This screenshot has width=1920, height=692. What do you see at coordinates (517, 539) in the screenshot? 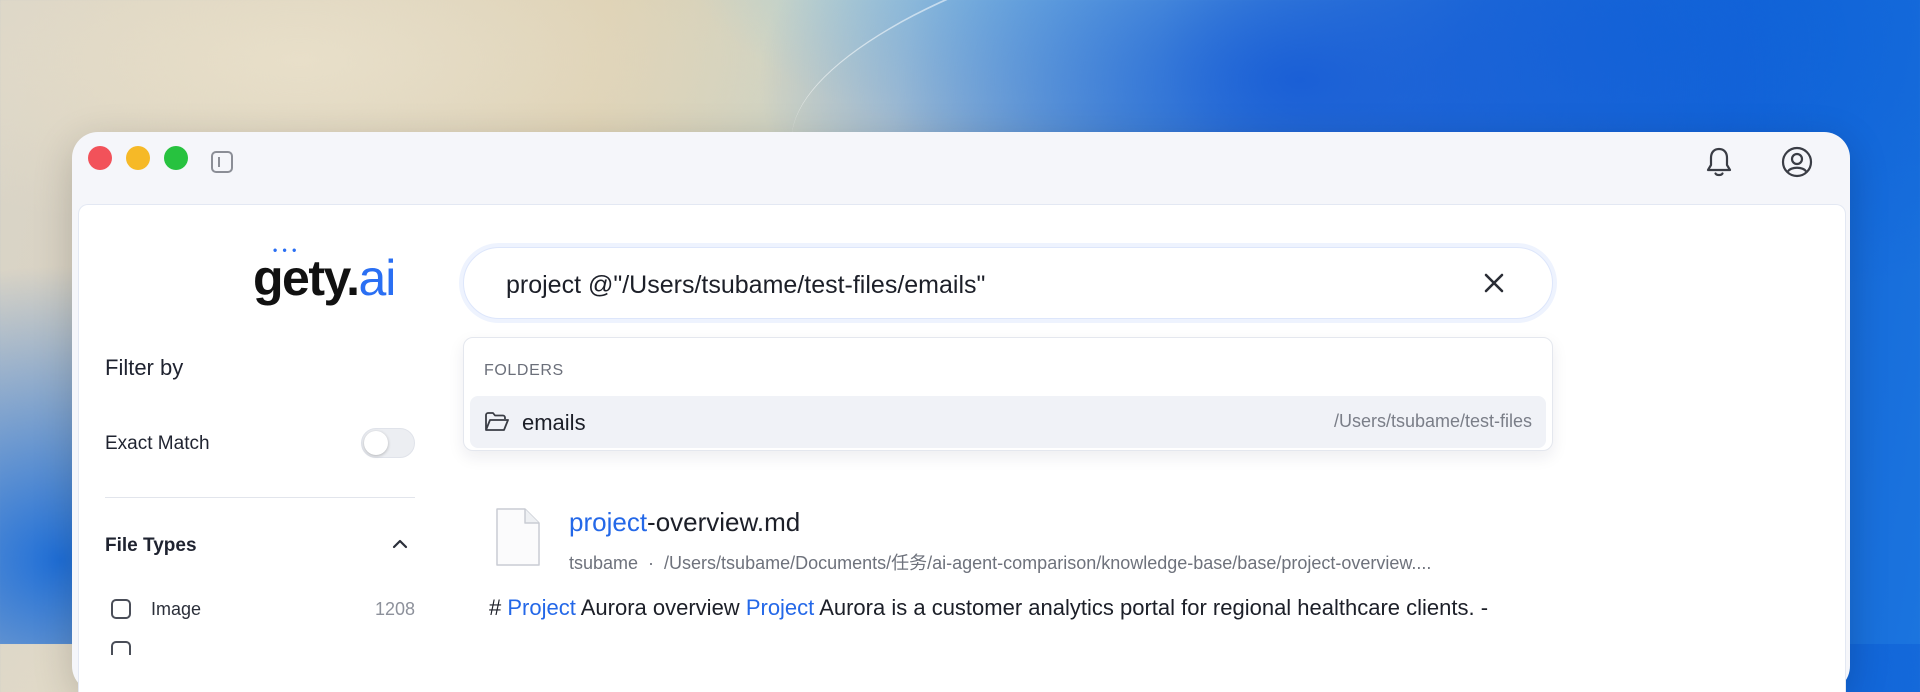
I see `document-file-icon` at bounding box center [517, 539].